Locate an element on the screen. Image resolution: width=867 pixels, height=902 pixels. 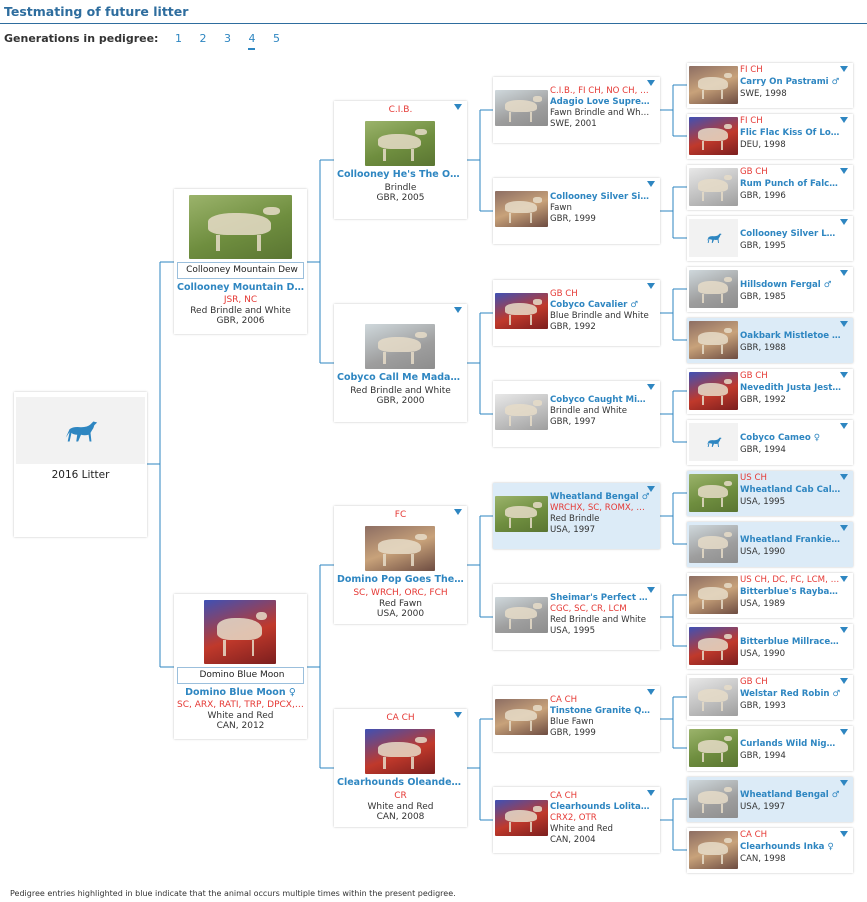
gen4-card: US CH Wheatland Cab Callo... USA, 1995 is located at coordinates (770, 493).